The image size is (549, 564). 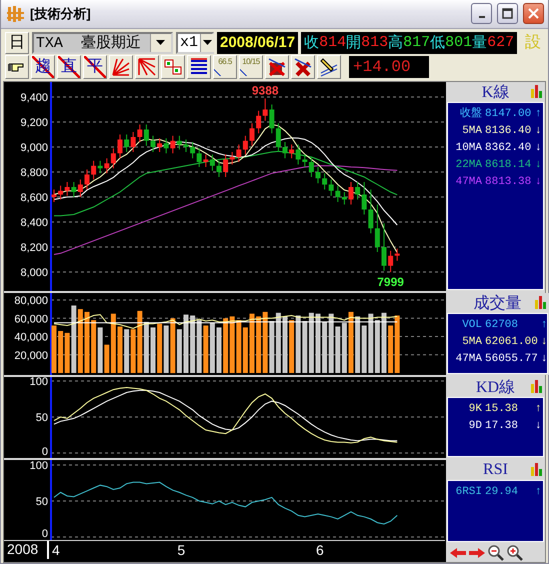 I want to click on axis-label: 40,000, so click(x=31, y=338).